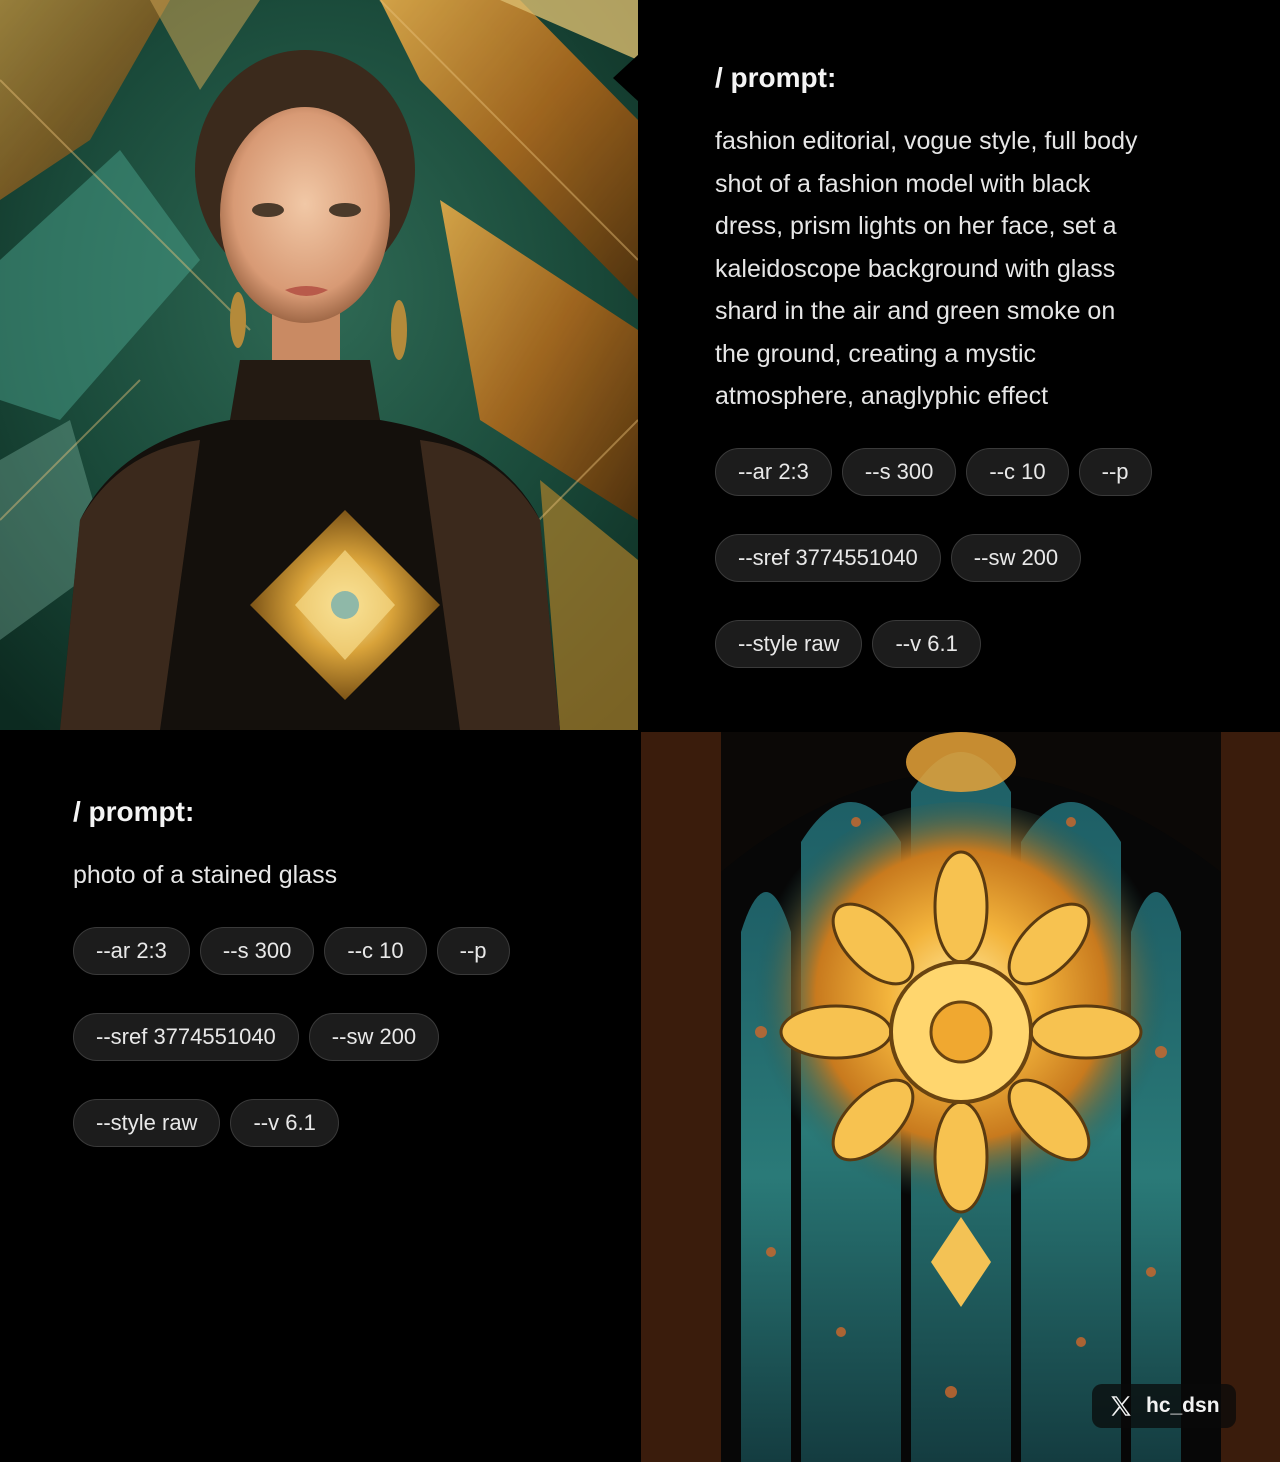 This screenshot has height=1462, width=1280. What do you see at coordinates (1183, 1405) in the screenshot?
I see `author-handle: hc_dsn` at bounding box center [1183, 1405].